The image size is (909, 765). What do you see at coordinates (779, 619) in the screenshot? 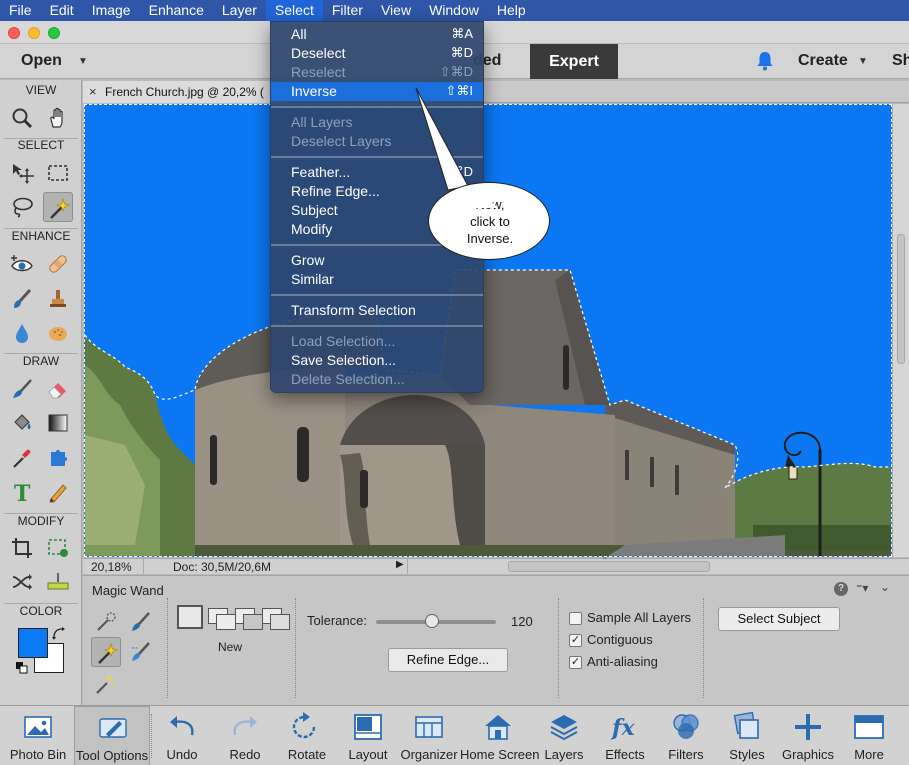
I see `select-subject-button: Select Subject` at bounding box center [779, 619].